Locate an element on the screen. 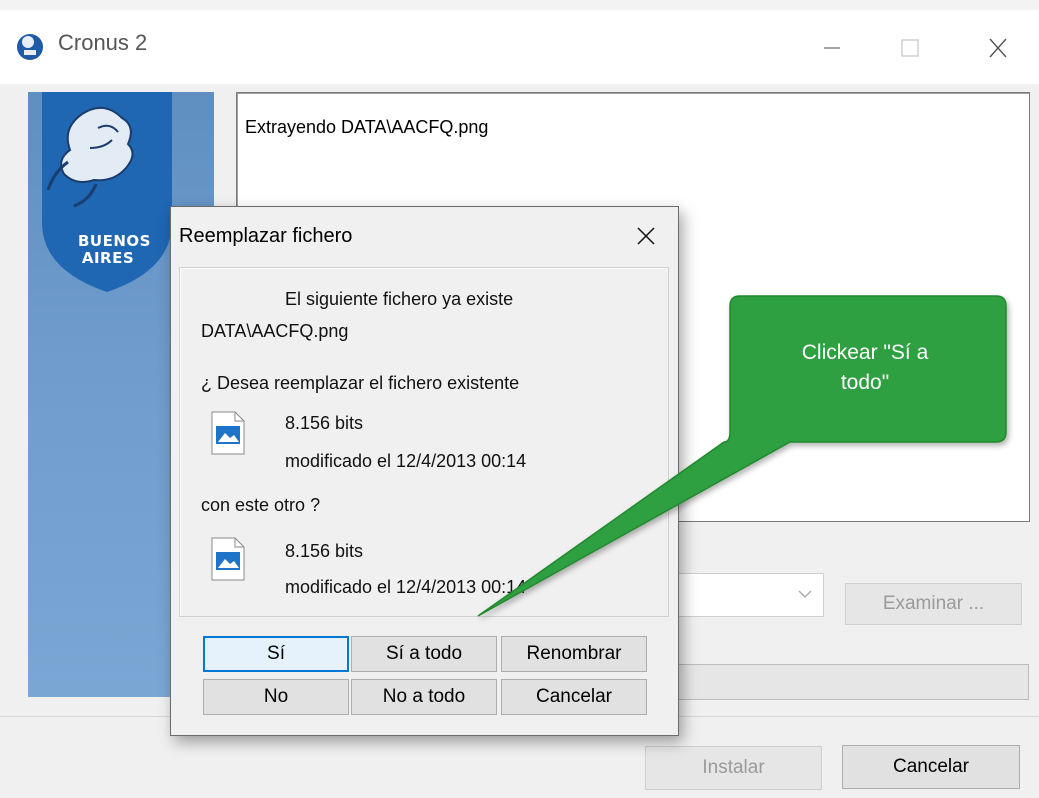 The width and height of the screenshot is (1039, 798). replace-question: ¿ Desea reemplazar el fichero existente is located at coordinates (360, 383).